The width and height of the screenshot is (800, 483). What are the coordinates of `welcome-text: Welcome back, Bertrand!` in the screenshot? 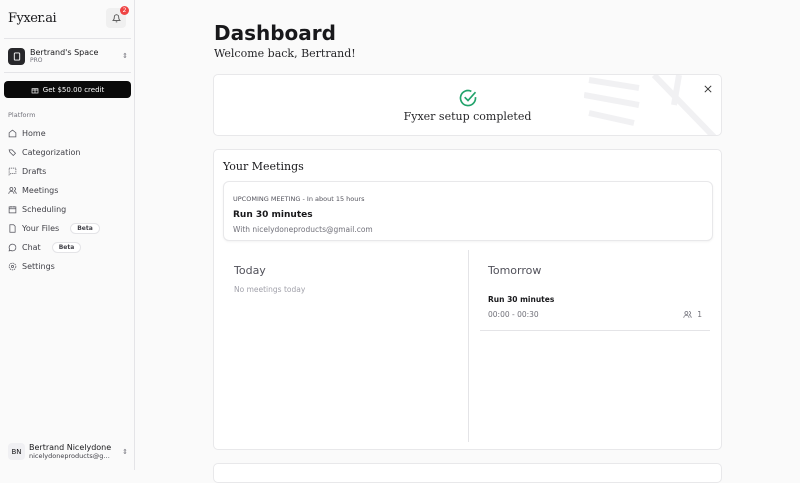 It's located at (285, 53).